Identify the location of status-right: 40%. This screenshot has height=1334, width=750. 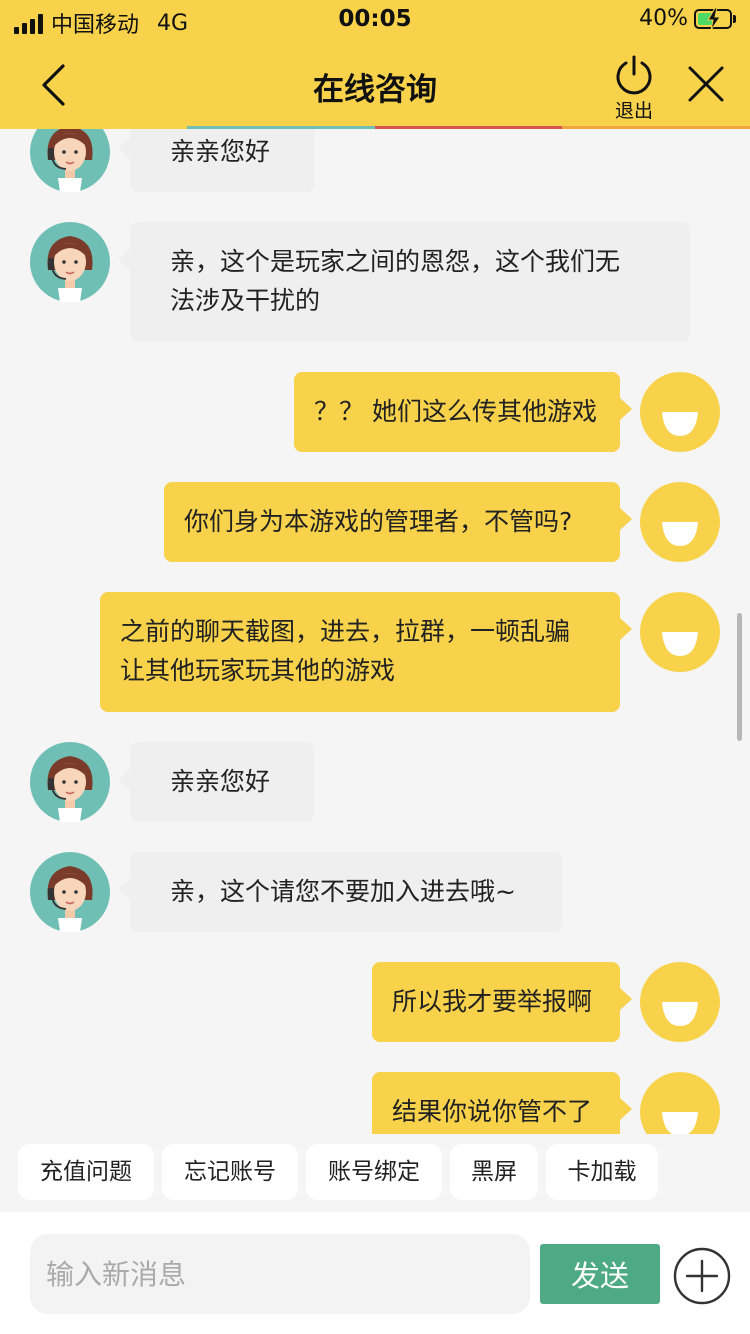
(687, 18).